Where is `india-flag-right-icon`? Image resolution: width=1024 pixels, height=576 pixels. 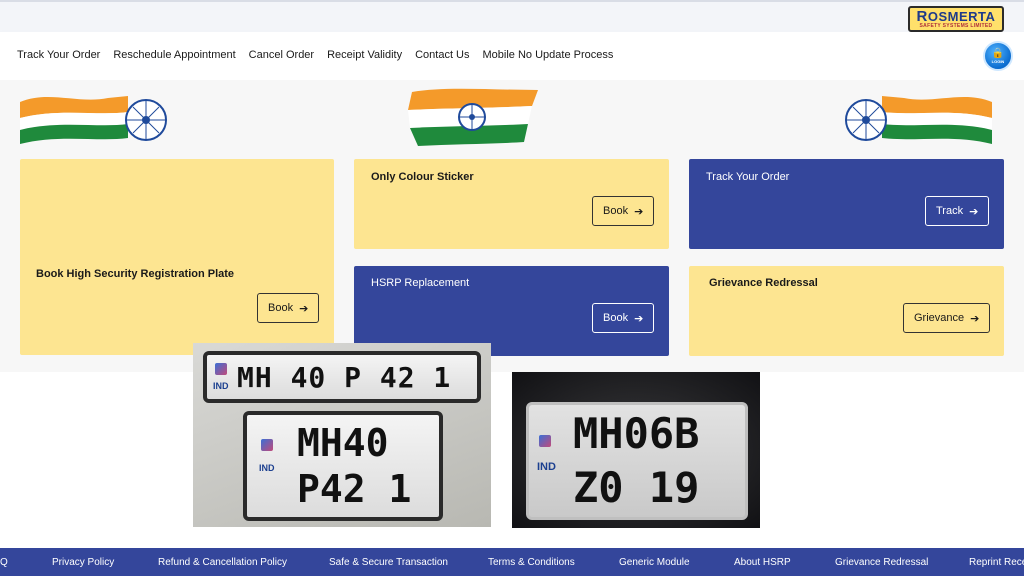
india-flag-right-icon is located at coordinates (918, 120).